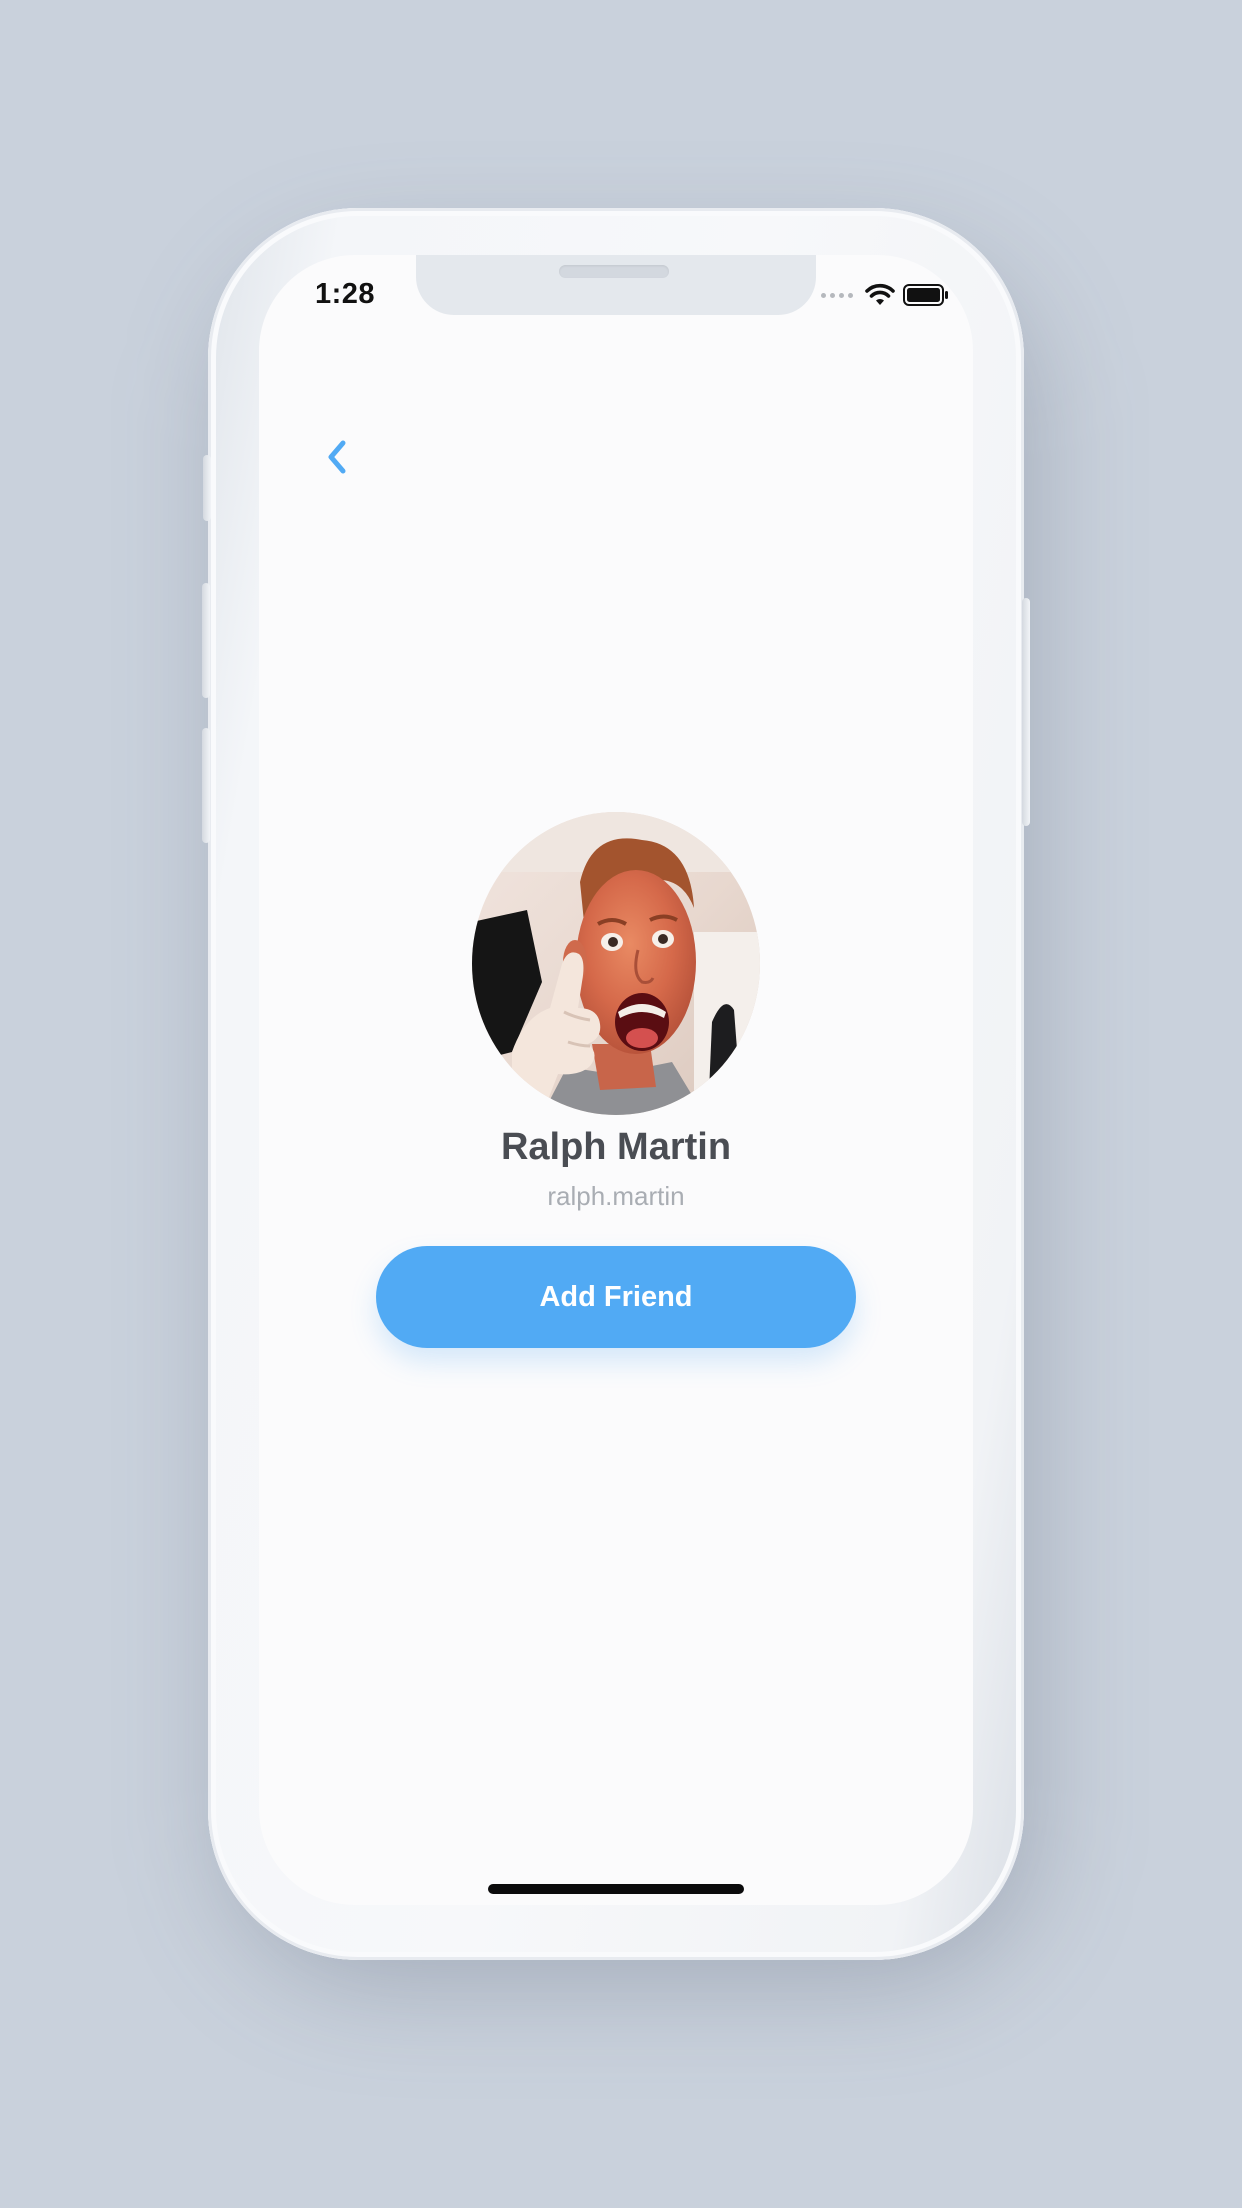 The width and height of the screenshot is (1242, 2208). Describe the element at coordinates (616, 1889) in the screenshot. I see `home-indicator` at that location.